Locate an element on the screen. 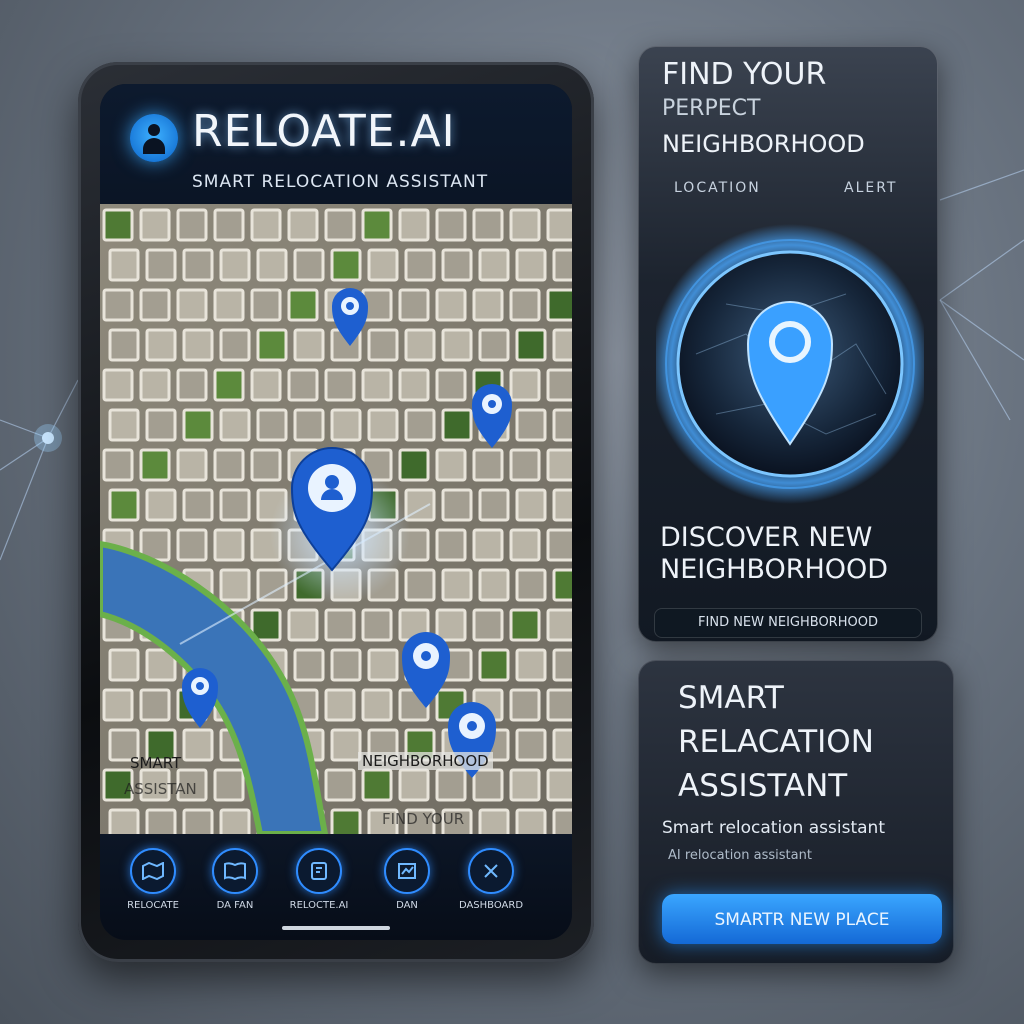 Image resolution: width=1024 pixels, height=1024 pixels. nav-item-da-fan: DA FAN is located at coordinates (235, 879).